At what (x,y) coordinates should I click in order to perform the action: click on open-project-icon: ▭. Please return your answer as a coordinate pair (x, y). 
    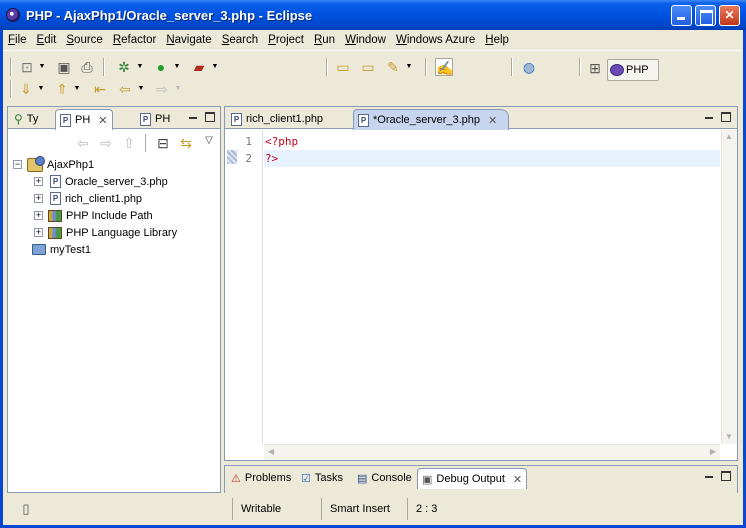
    Looking at the image, I should click on (368, 67).